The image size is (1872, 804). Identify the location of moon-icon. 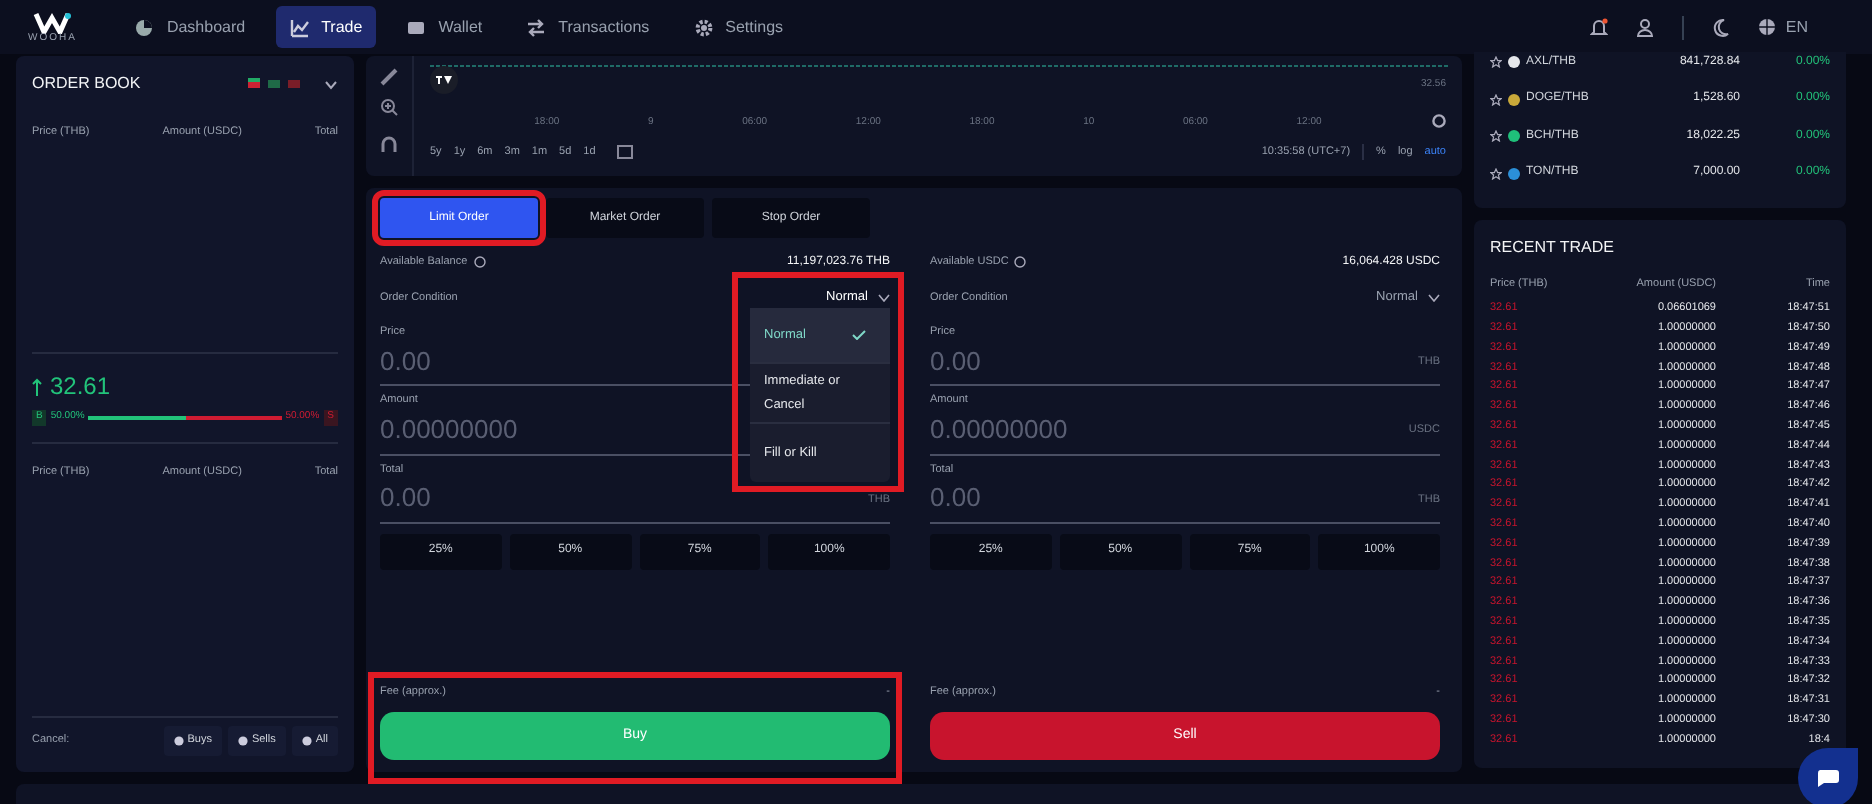
(1720, 27).